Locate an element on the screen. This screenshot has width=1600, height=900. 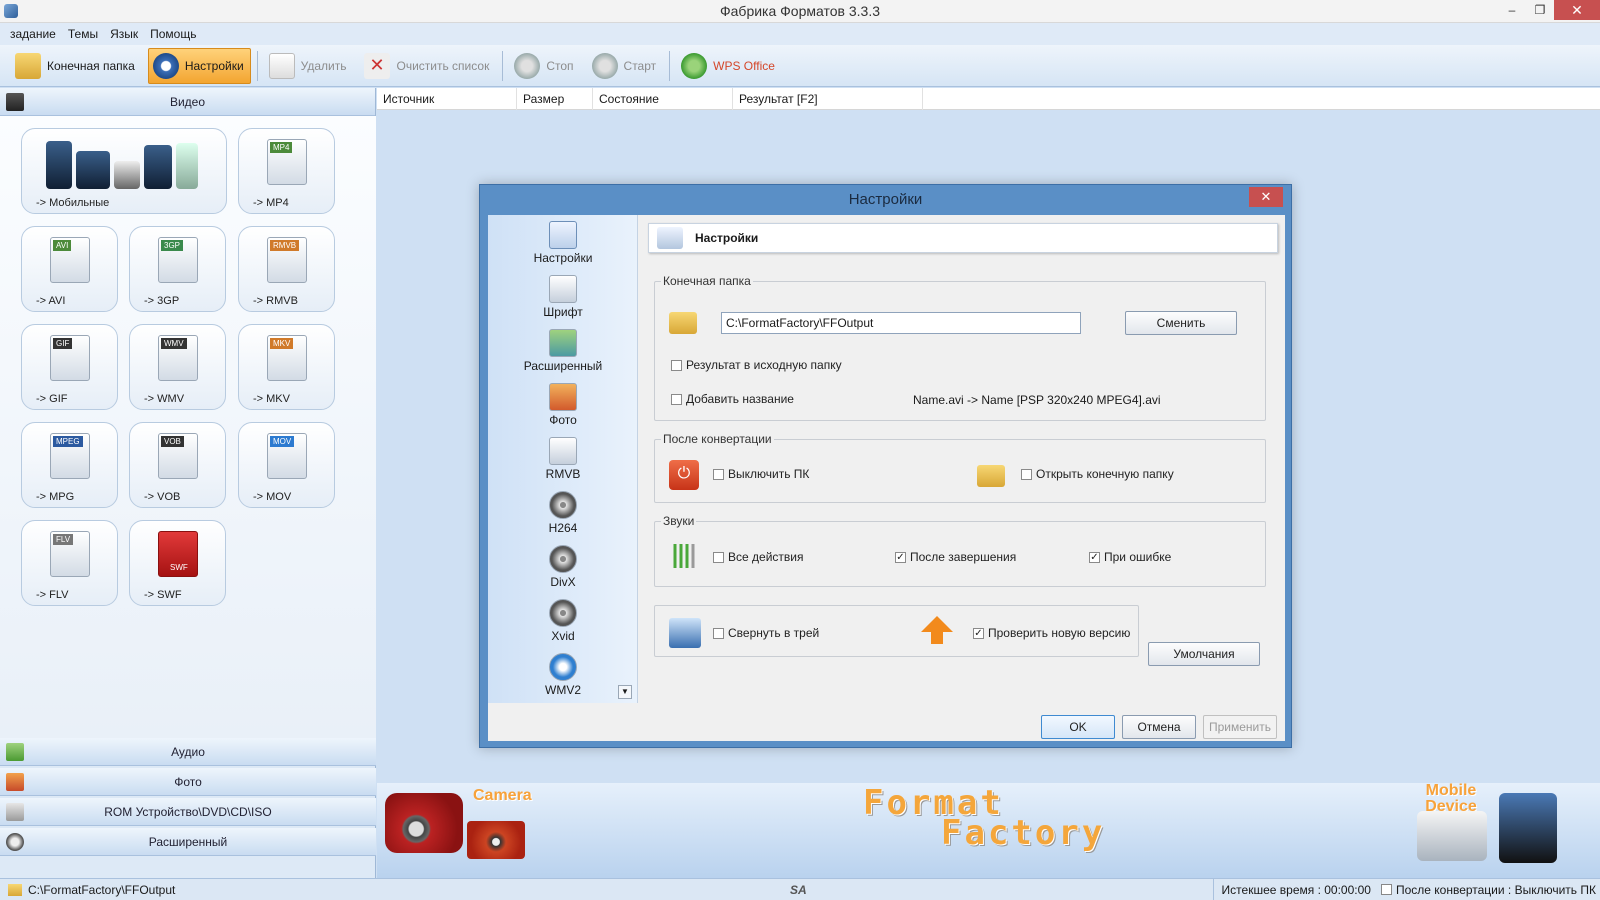
format-mpg: MPEG -> MPG is located at coordinates (69, 465).